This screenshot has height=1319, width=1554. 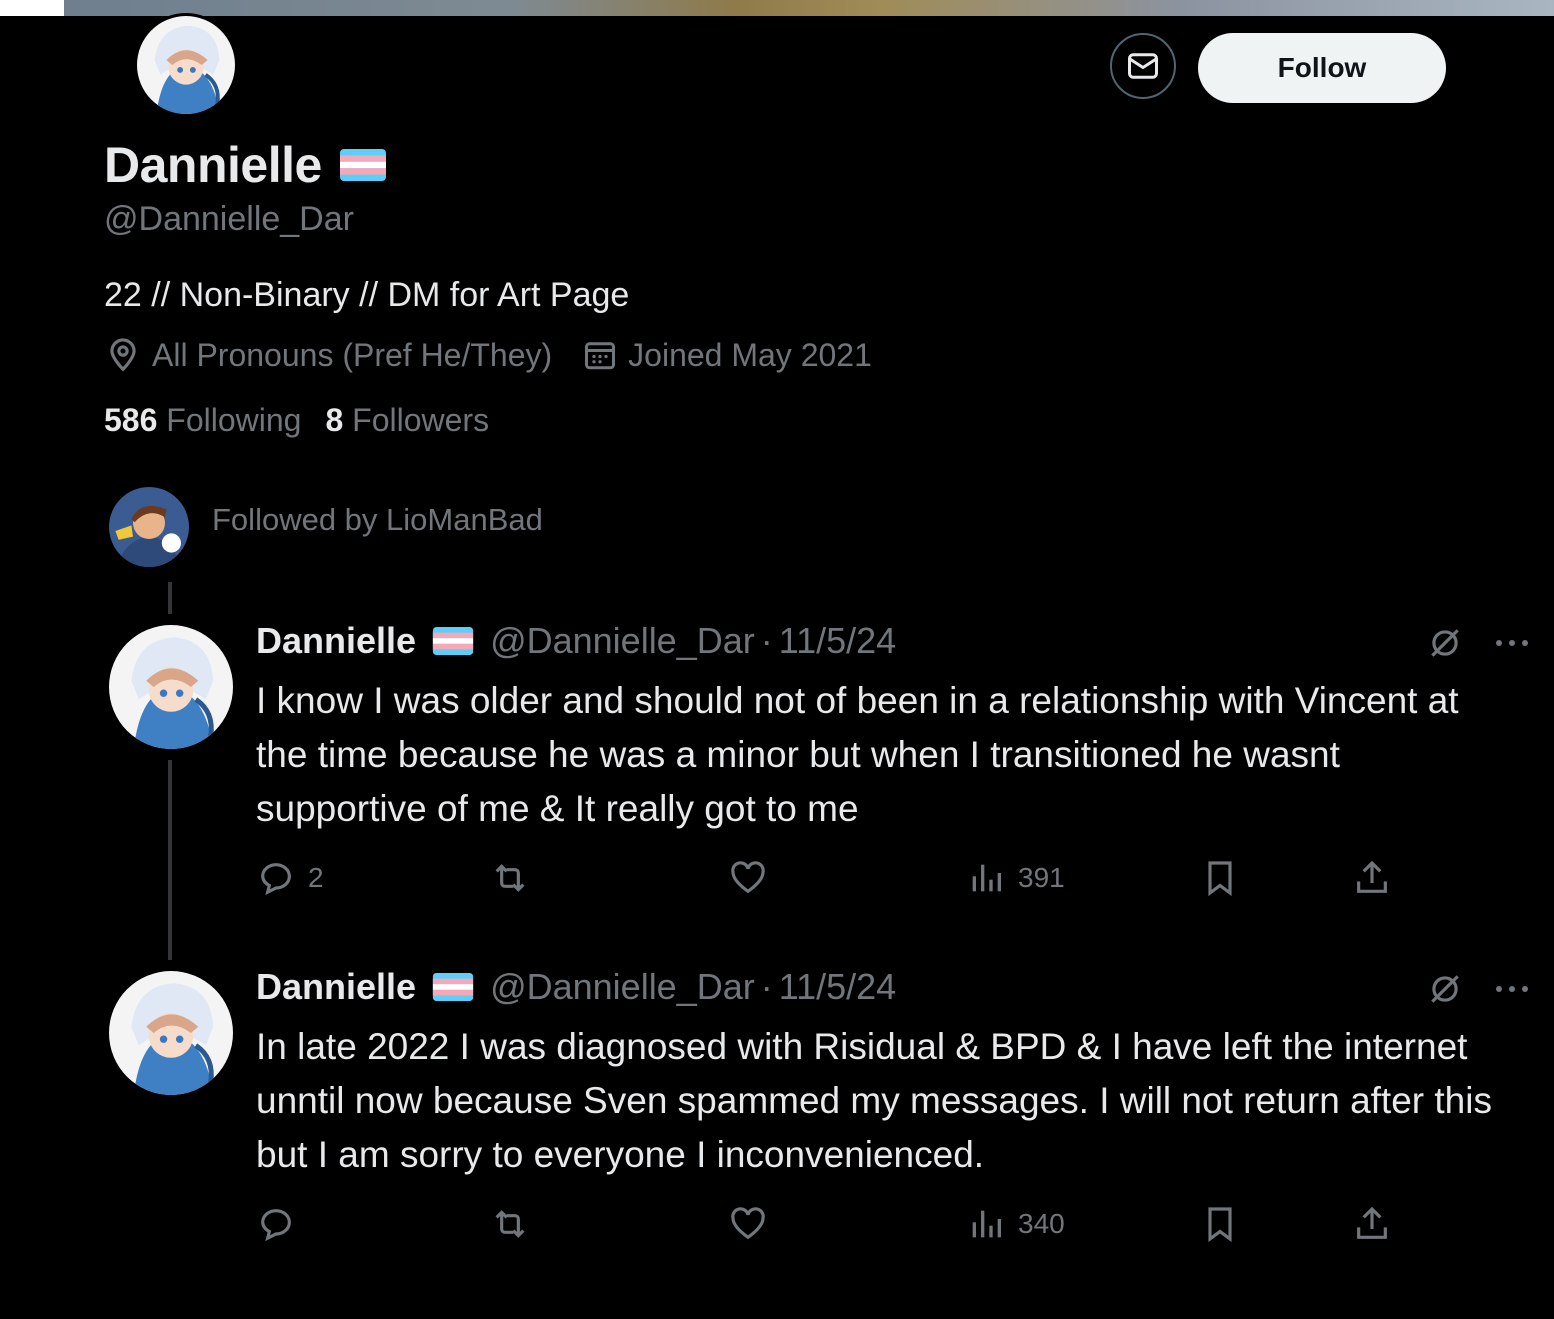 I want to click on location-text: All Pronouns (Pref He/They), so click(x=352, y=354).